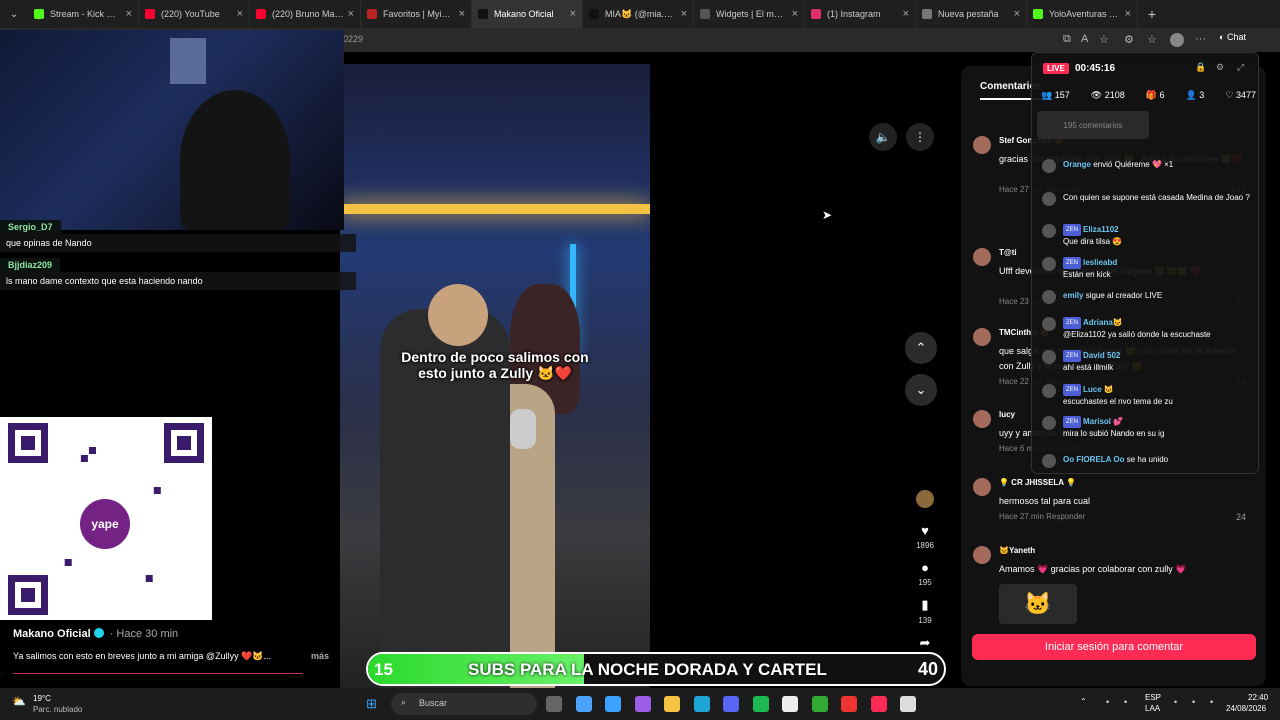 This screenshot has height=720, width=1280. What do you see at coordinates (1008, 252) in the screenshot?
I see `comment-author: T@ti` at bounding box center [1008, 252].